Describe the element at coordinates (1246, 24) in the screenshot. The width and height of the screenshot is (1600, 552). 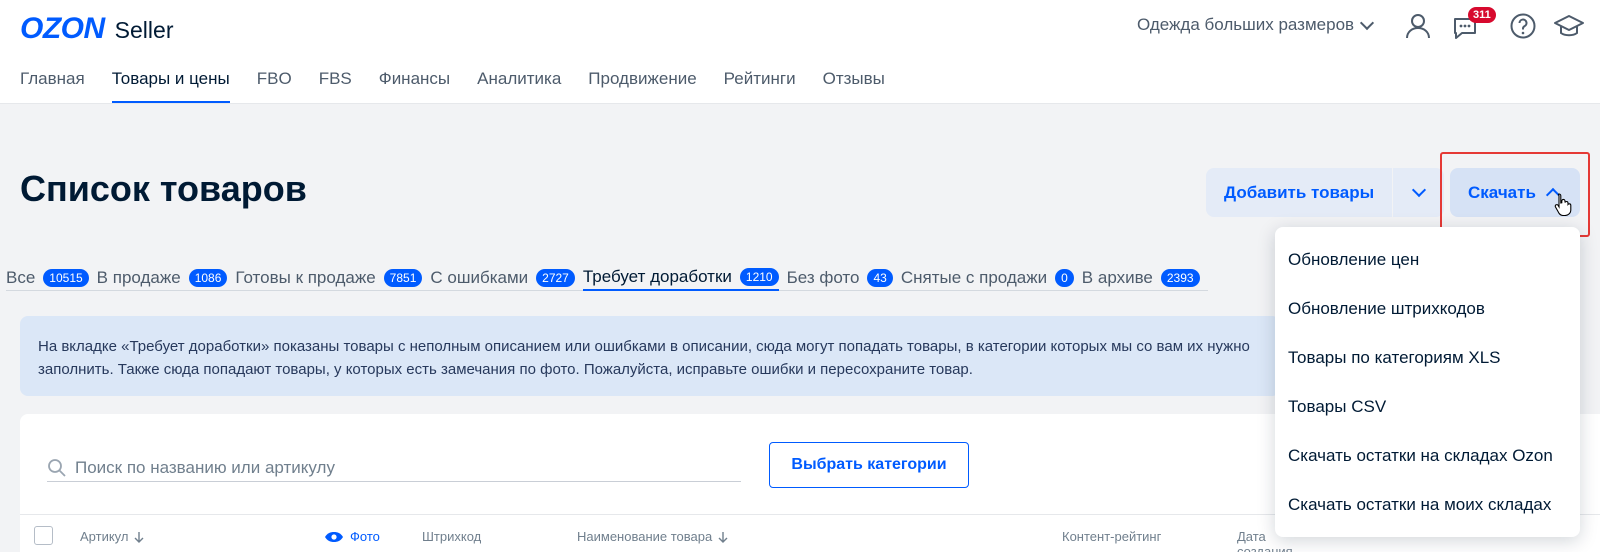
I see `store-name: Одежда больших размеров` at that location.